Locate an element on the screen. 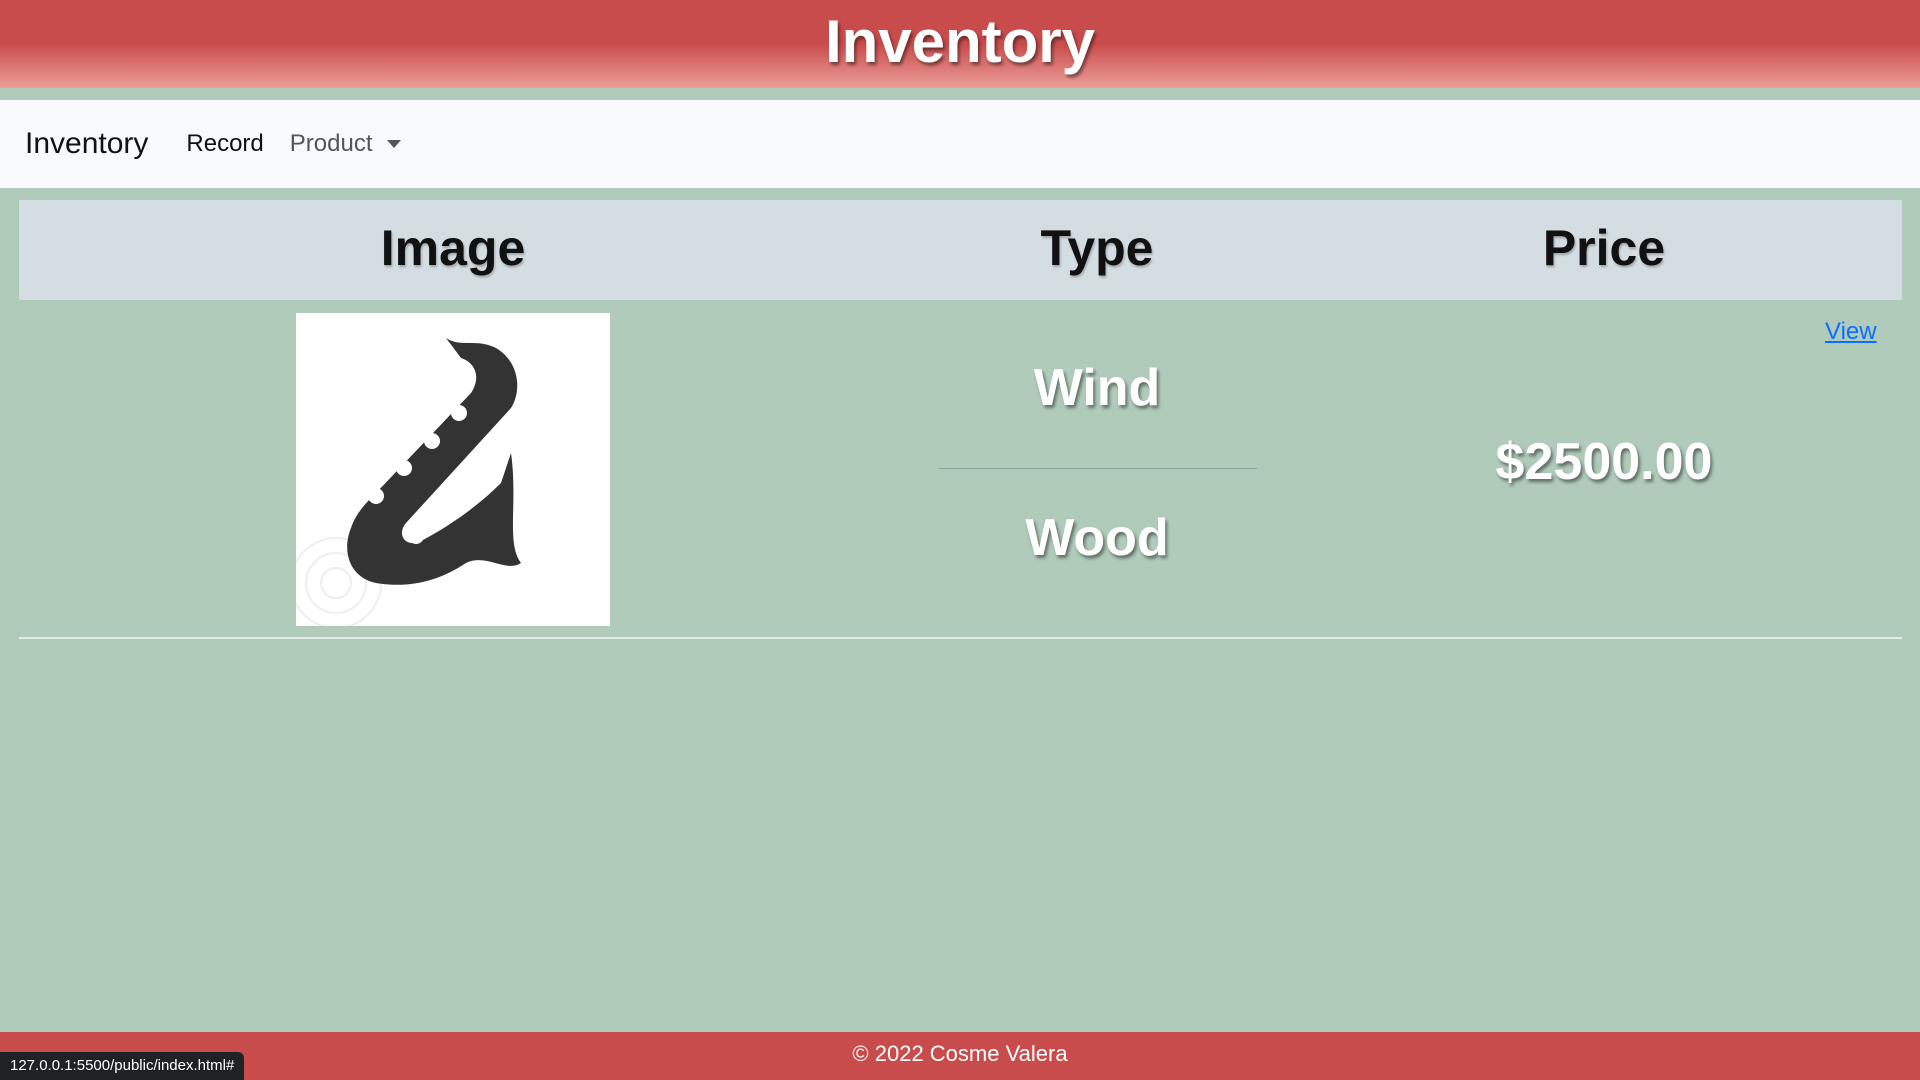 The height and width of the screenshot is (1080, 1920). page-header: Inventory is located at coordinates (960, 44).